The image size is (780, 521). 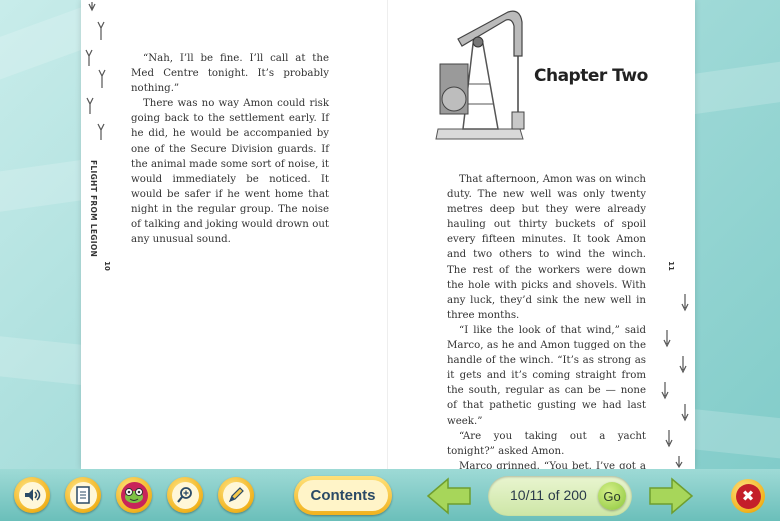 What do you see at coordinates (612, 496) in the screenshot?
I see `go-button: Go` at bounding box center [612, 496].